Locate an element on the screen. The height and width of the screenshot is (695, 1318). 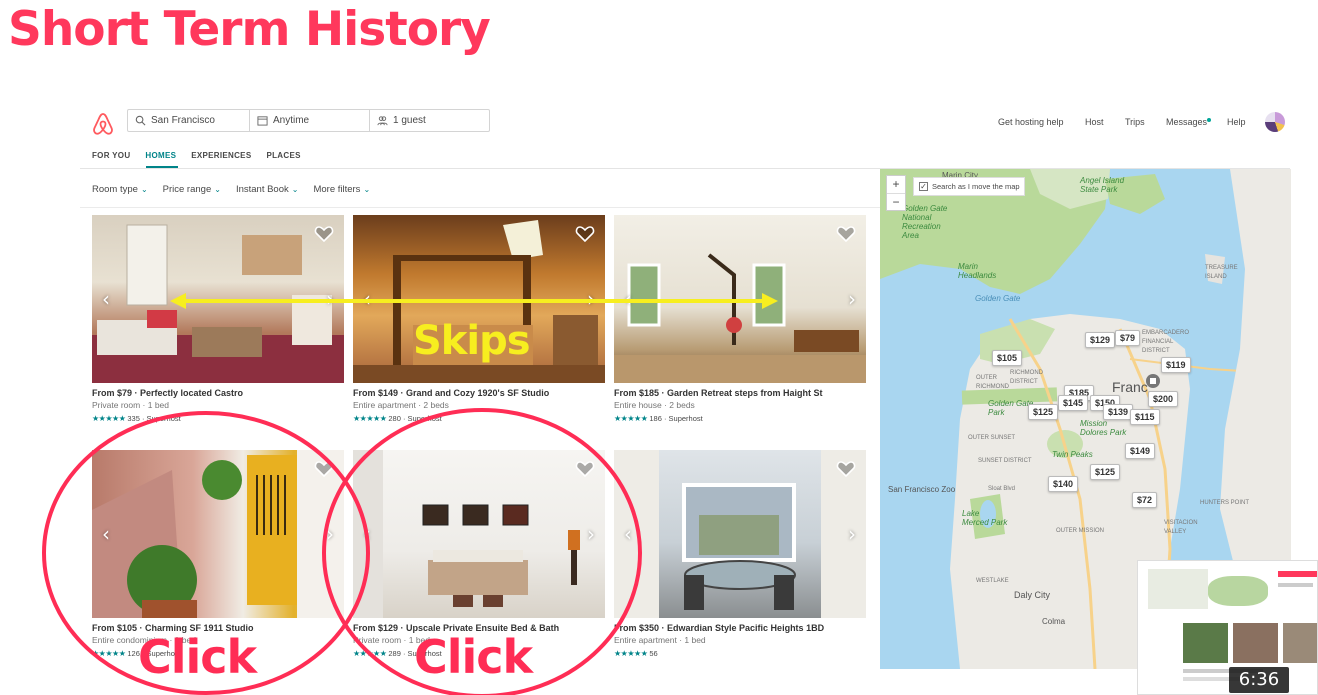
video-thumbnail is located at coordinates (1227, 627).